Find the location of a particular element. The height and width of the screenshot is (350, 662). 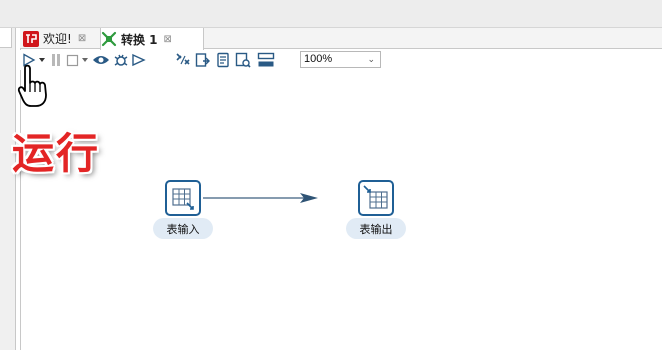

step-label: 表输出 is located at coordinates (376, 228).